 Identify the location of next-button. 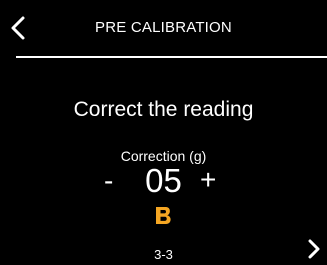
(314, 249).